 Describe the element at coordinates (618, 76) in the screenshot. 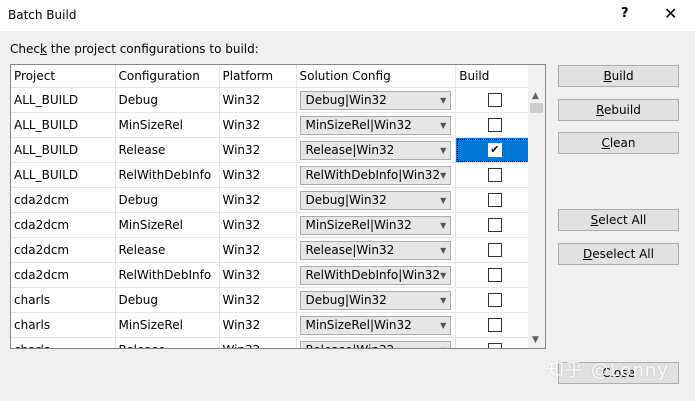

I see `build-button: Build` at that location.